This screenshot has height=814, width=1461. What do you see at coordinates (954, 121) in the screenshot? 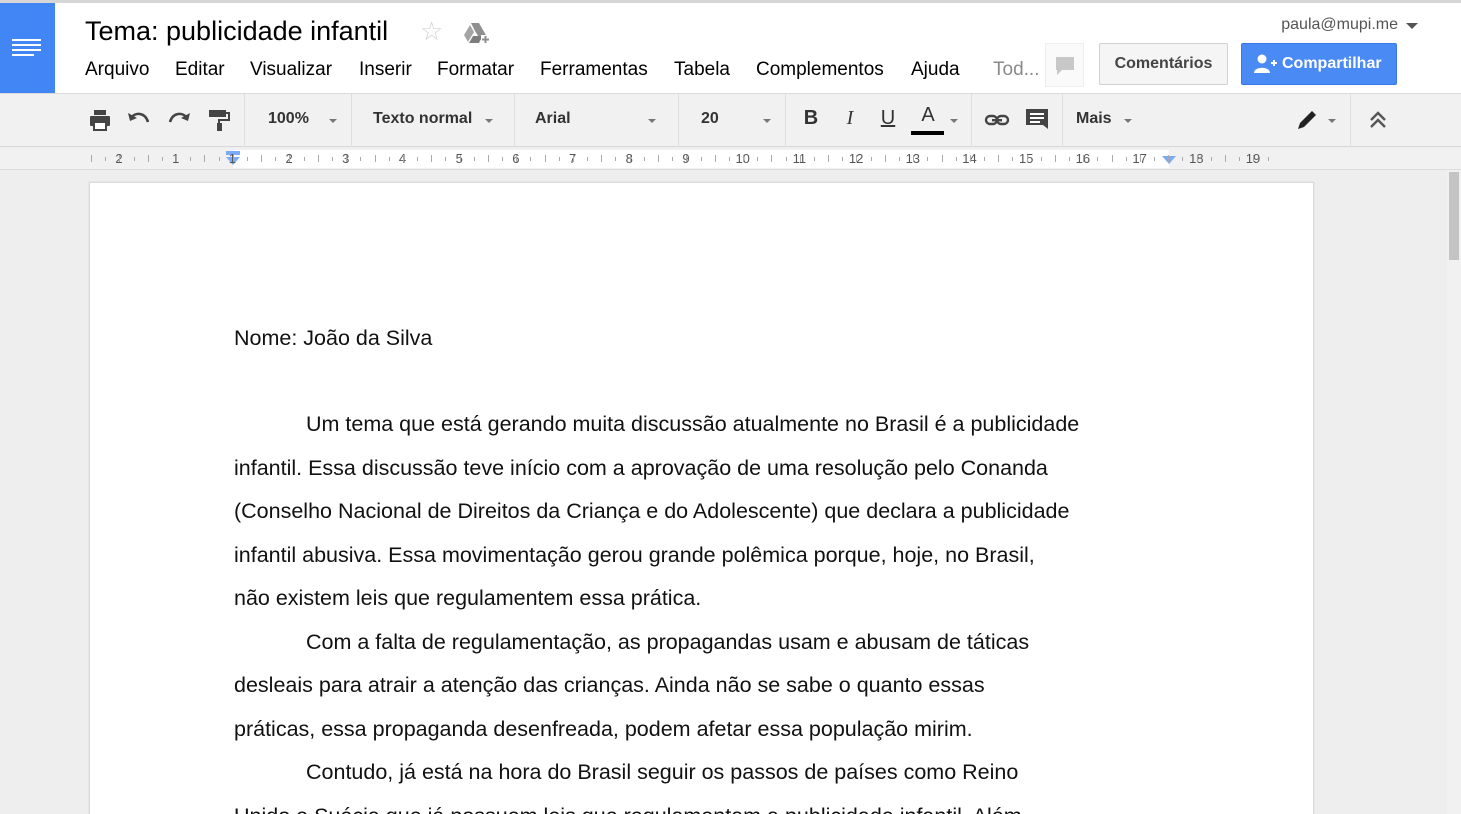
I see `text-color-caret-icon` at bounding box center [954, 121].